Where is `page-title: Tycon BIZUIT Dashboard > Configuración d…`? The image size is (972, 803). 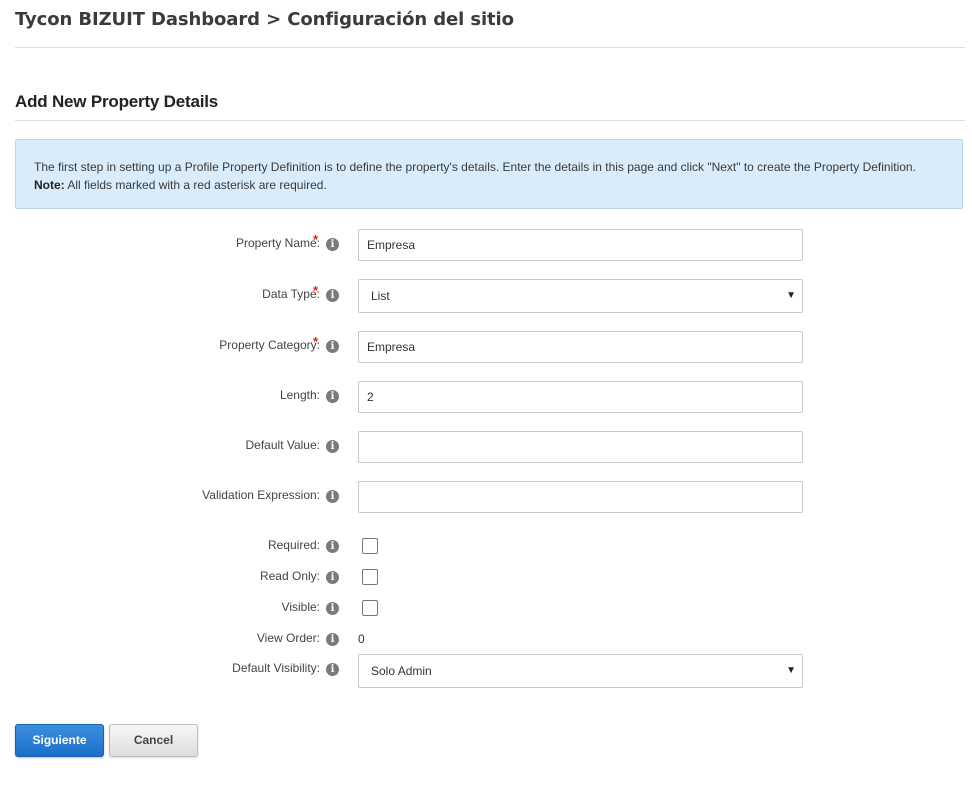
page-title: Tycon BIZUIT Dashboard > Configuración d… is located at coordinates (264, 19).